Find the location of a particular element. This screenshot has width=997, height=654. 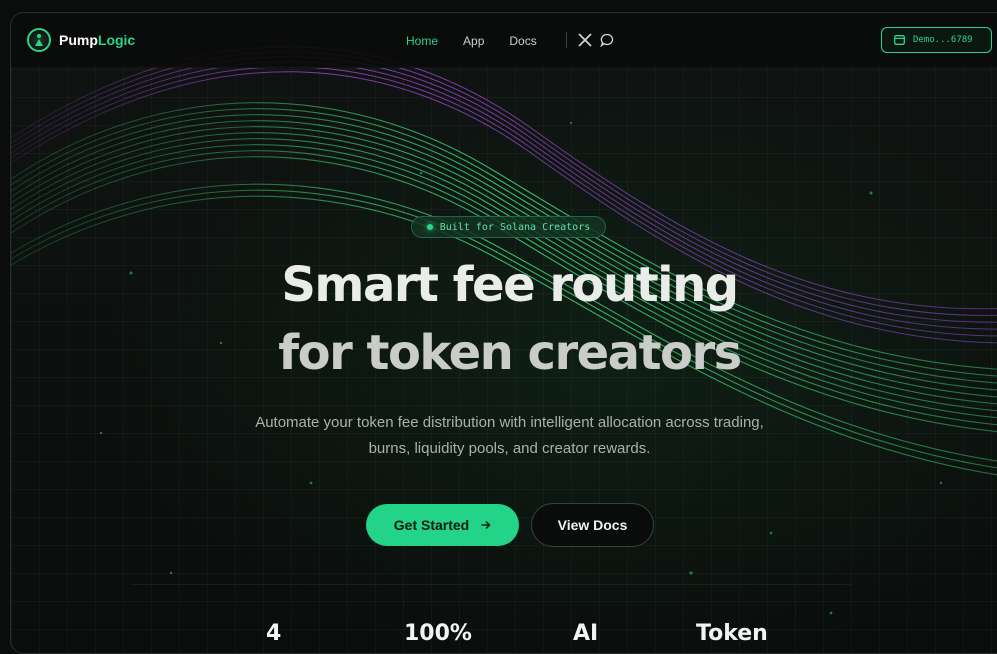

brand: PumpLogic is located at coordinates (81, 40).